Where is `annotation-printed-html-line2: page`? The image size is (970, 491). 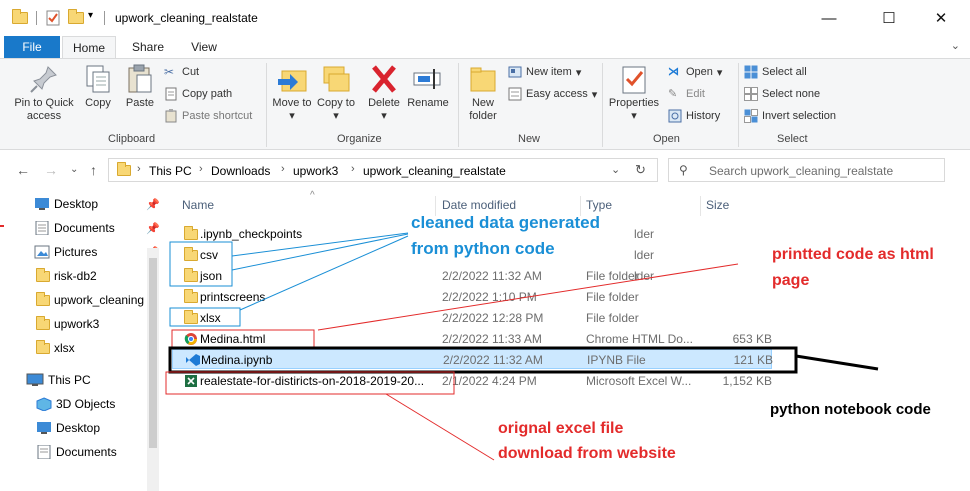 annotation-printed-html-line2: page is located at coordinates (791, 280).